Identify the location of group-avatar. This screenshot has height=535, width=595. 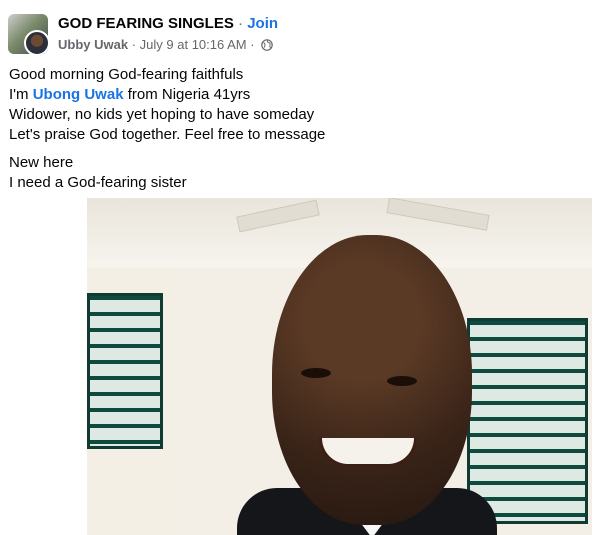
(28, 34).